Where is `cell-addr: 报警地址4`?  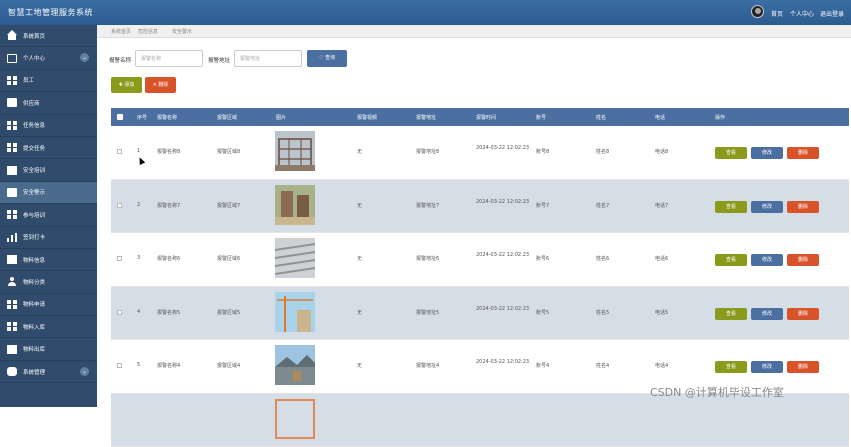
cell-addr: 报警地址4 is located at coordinates (427, 365).